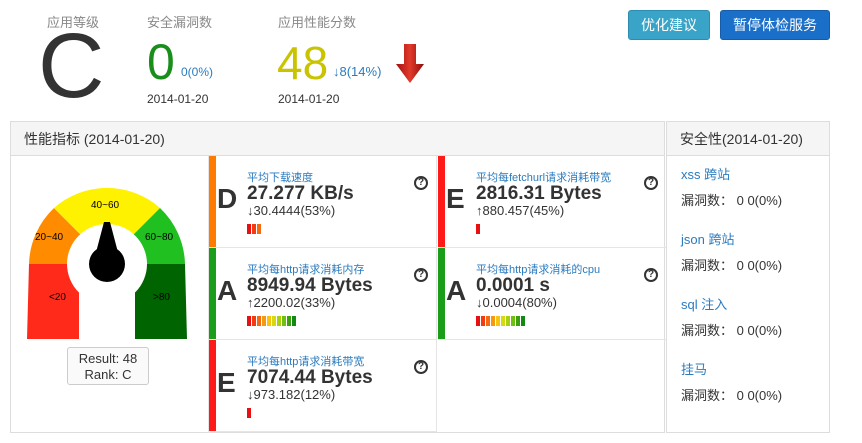 The width and height of the screenshot is (862, 443). I want to click on security-item-sql-value: 漏洞数： 0 0(0%), so click(732, 330).